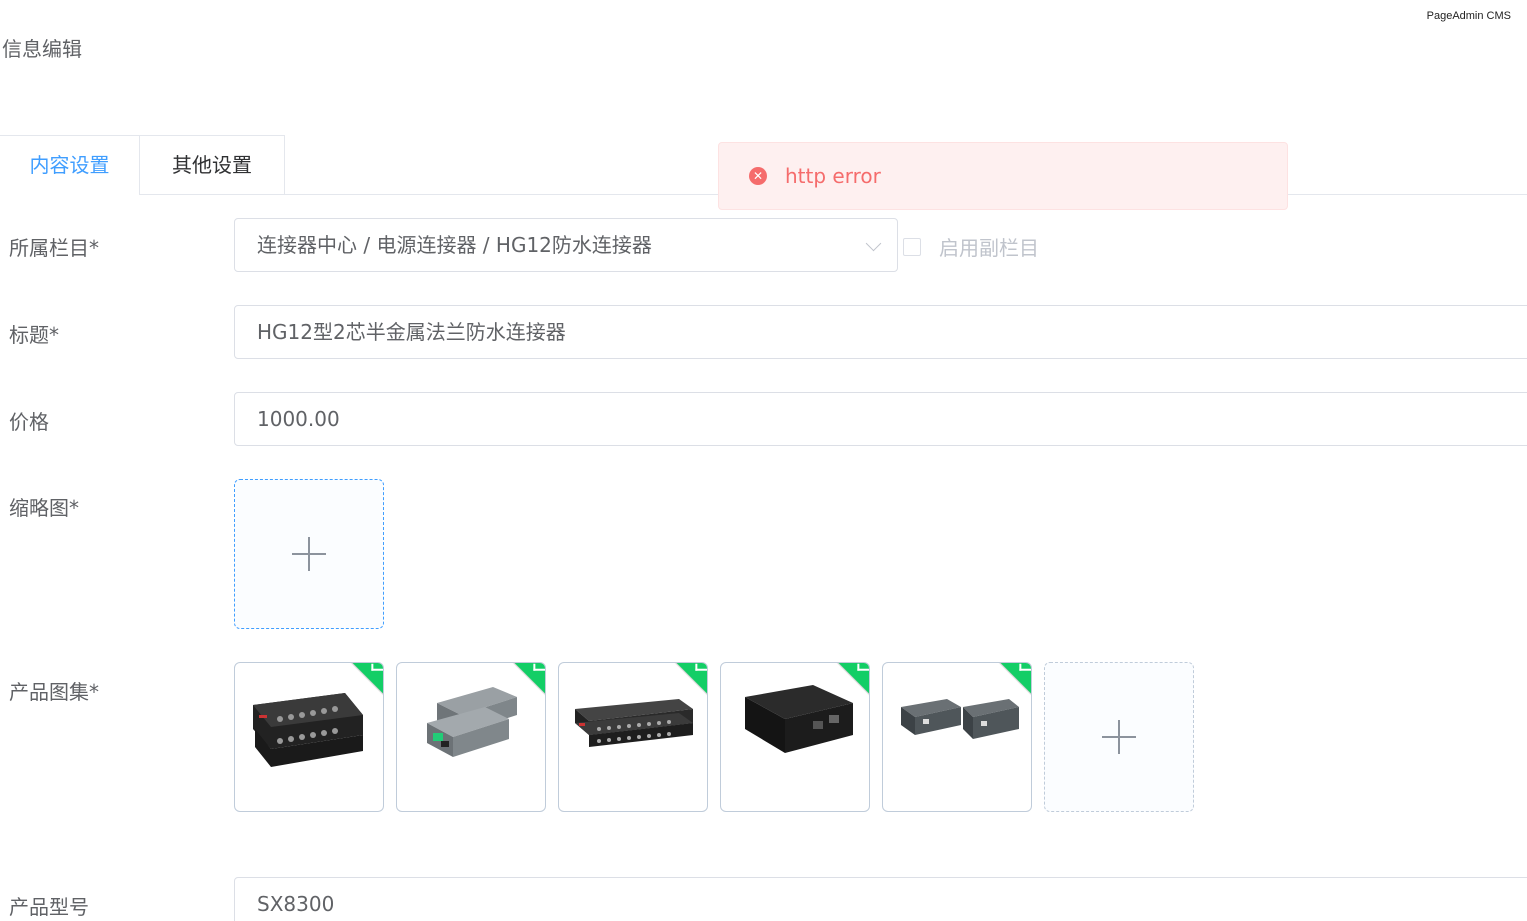  What do you see at coordinates (49, 907) in the screenshot?
I see `model-label: 产品型号` at bounding box center [49, 907].